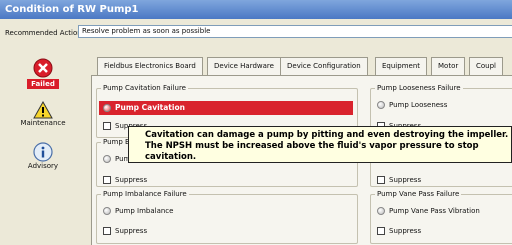  I want to click on error-icon, so click(43, 68).